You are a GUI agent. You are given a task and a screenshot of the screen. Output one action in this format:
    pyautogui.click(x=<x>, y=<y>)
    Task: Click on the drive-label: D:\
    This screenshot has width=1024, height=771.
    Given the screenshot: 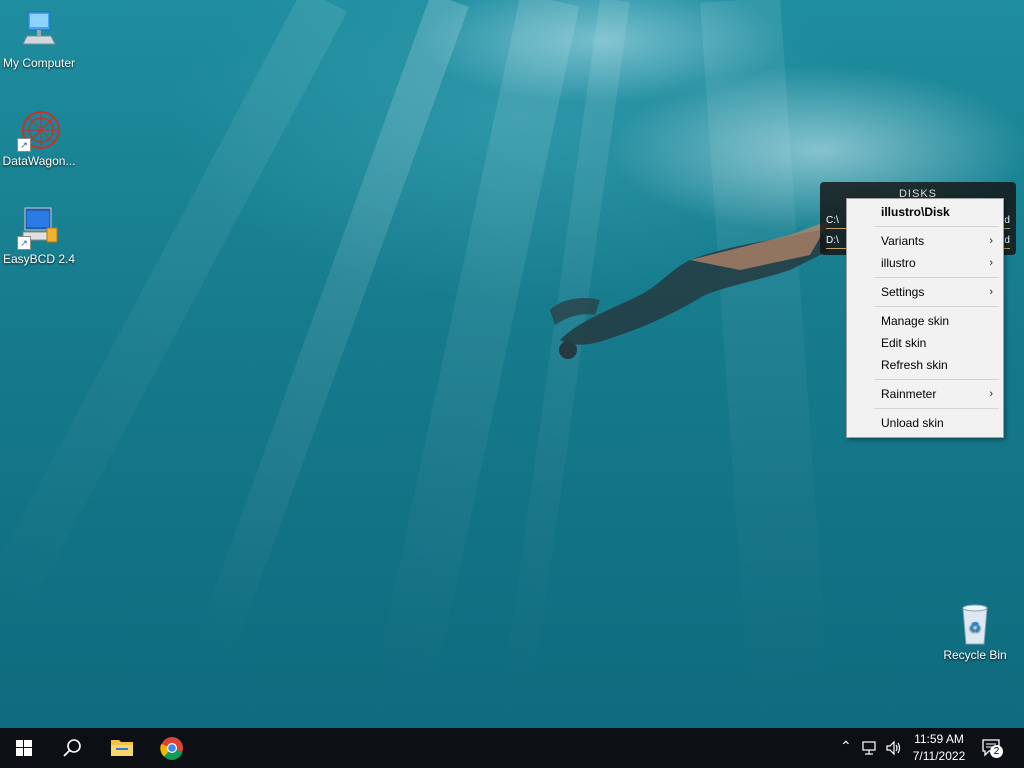 What is the action you would take?
    pyautogui.click(x=832, y=240)
    